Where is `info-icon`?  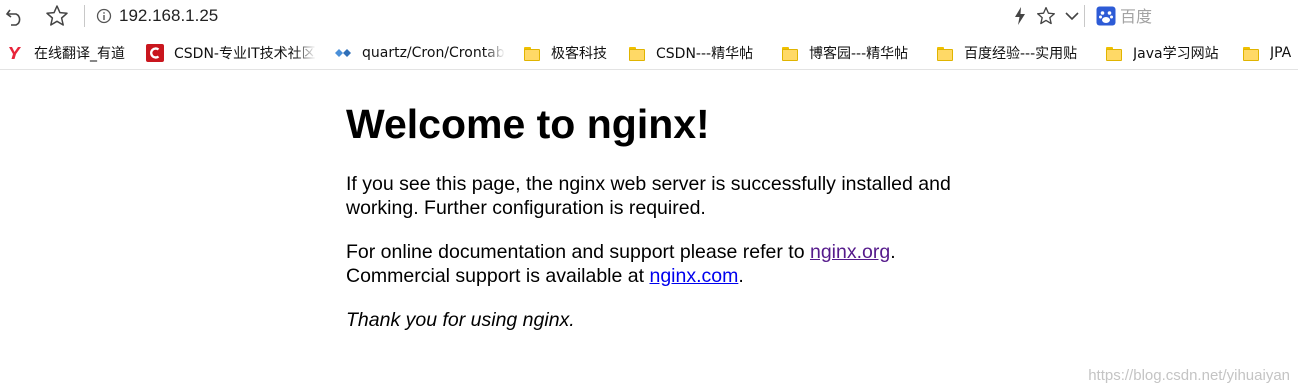
info-icon is located at coordinates (104, 16).